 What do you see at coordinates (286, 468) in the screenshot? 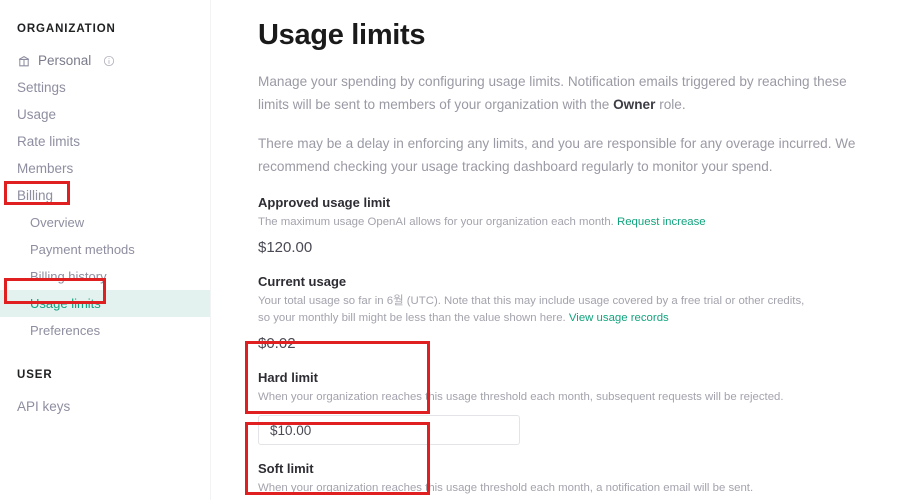
I see `soft-limit-title: Soft limit` at bounding box center [286, 468].